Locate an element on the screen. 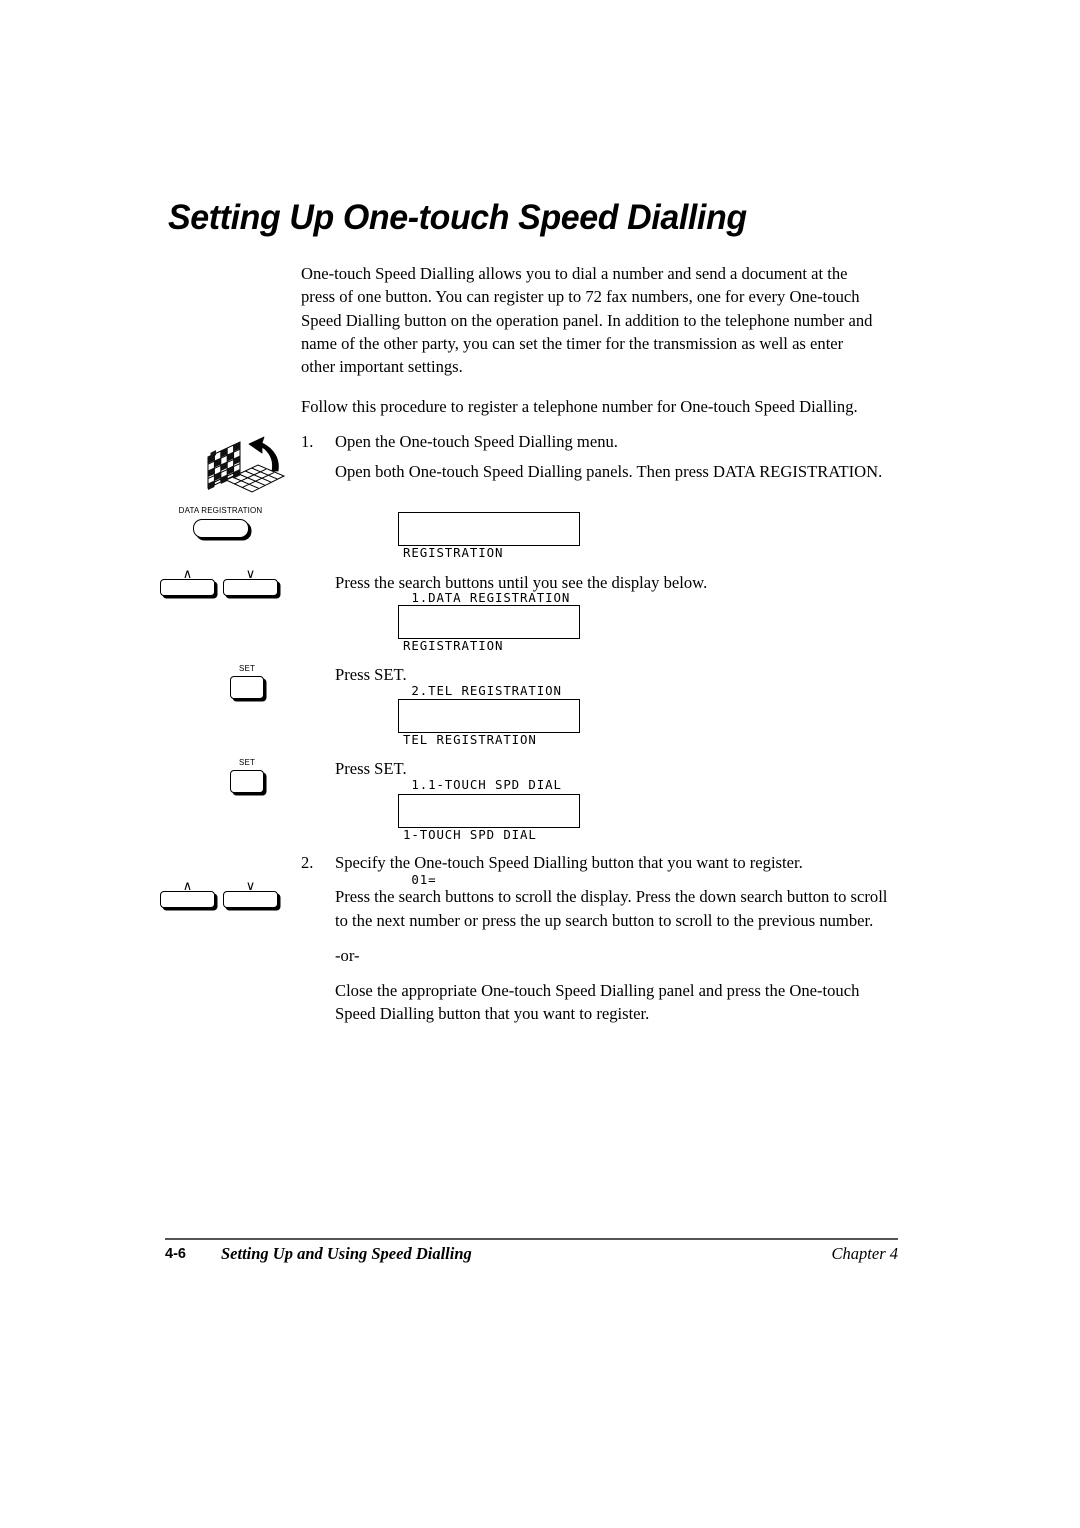 Image resolution: width=1080 pixels, height=1528 pixels. set-control-2: SET is located at coordinates (255, 775).